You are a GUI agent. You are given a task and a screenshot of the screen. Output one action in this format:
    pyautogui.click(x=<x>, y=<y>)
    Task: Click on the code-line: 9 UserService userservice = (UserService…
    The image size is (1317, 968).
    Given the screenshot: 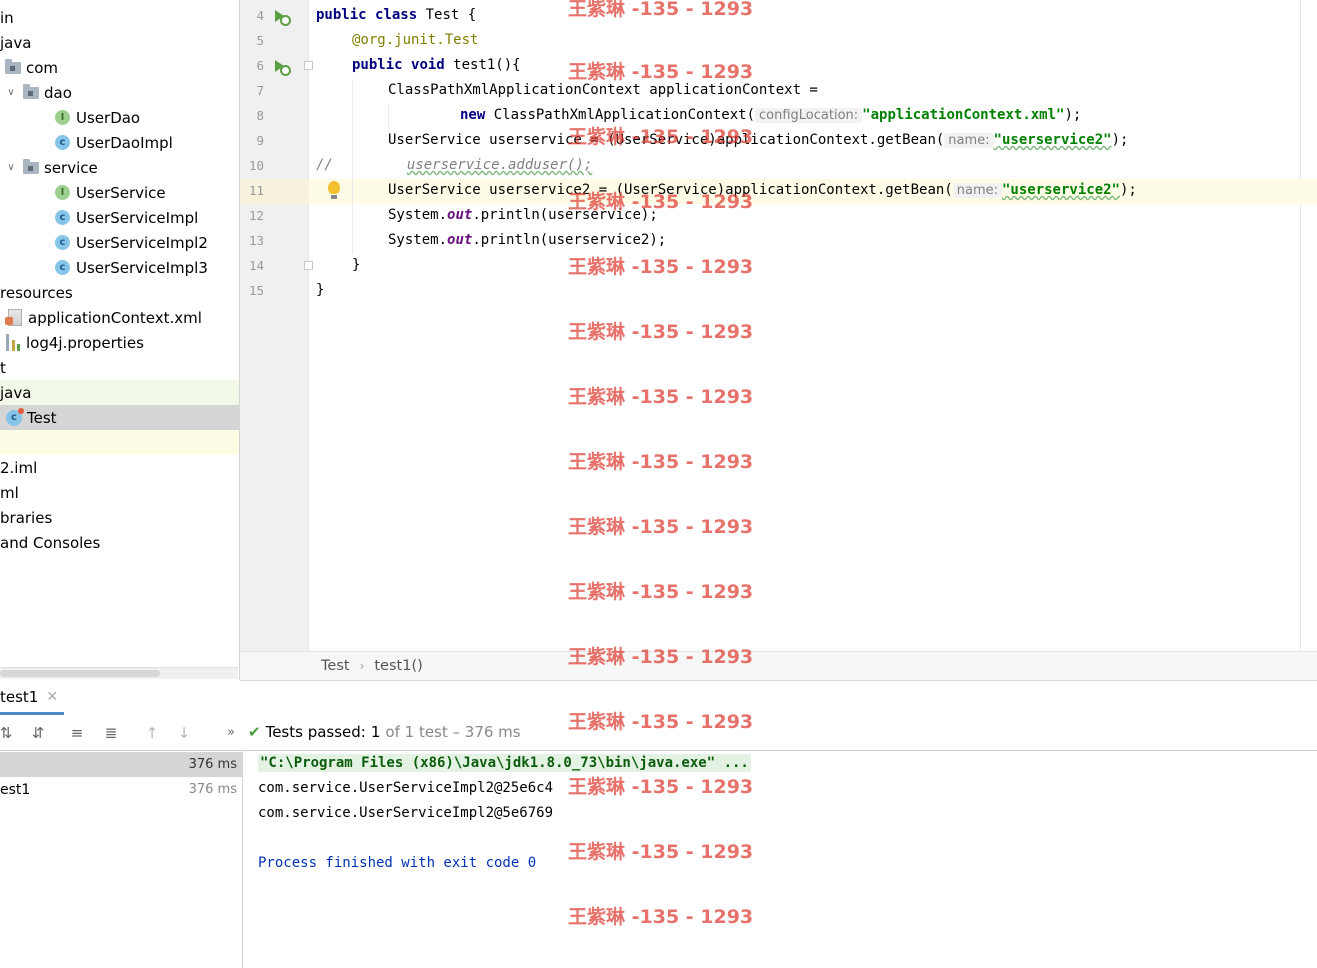 What is the action you would take?
    pyautogui.click(x=778, y=141)
    